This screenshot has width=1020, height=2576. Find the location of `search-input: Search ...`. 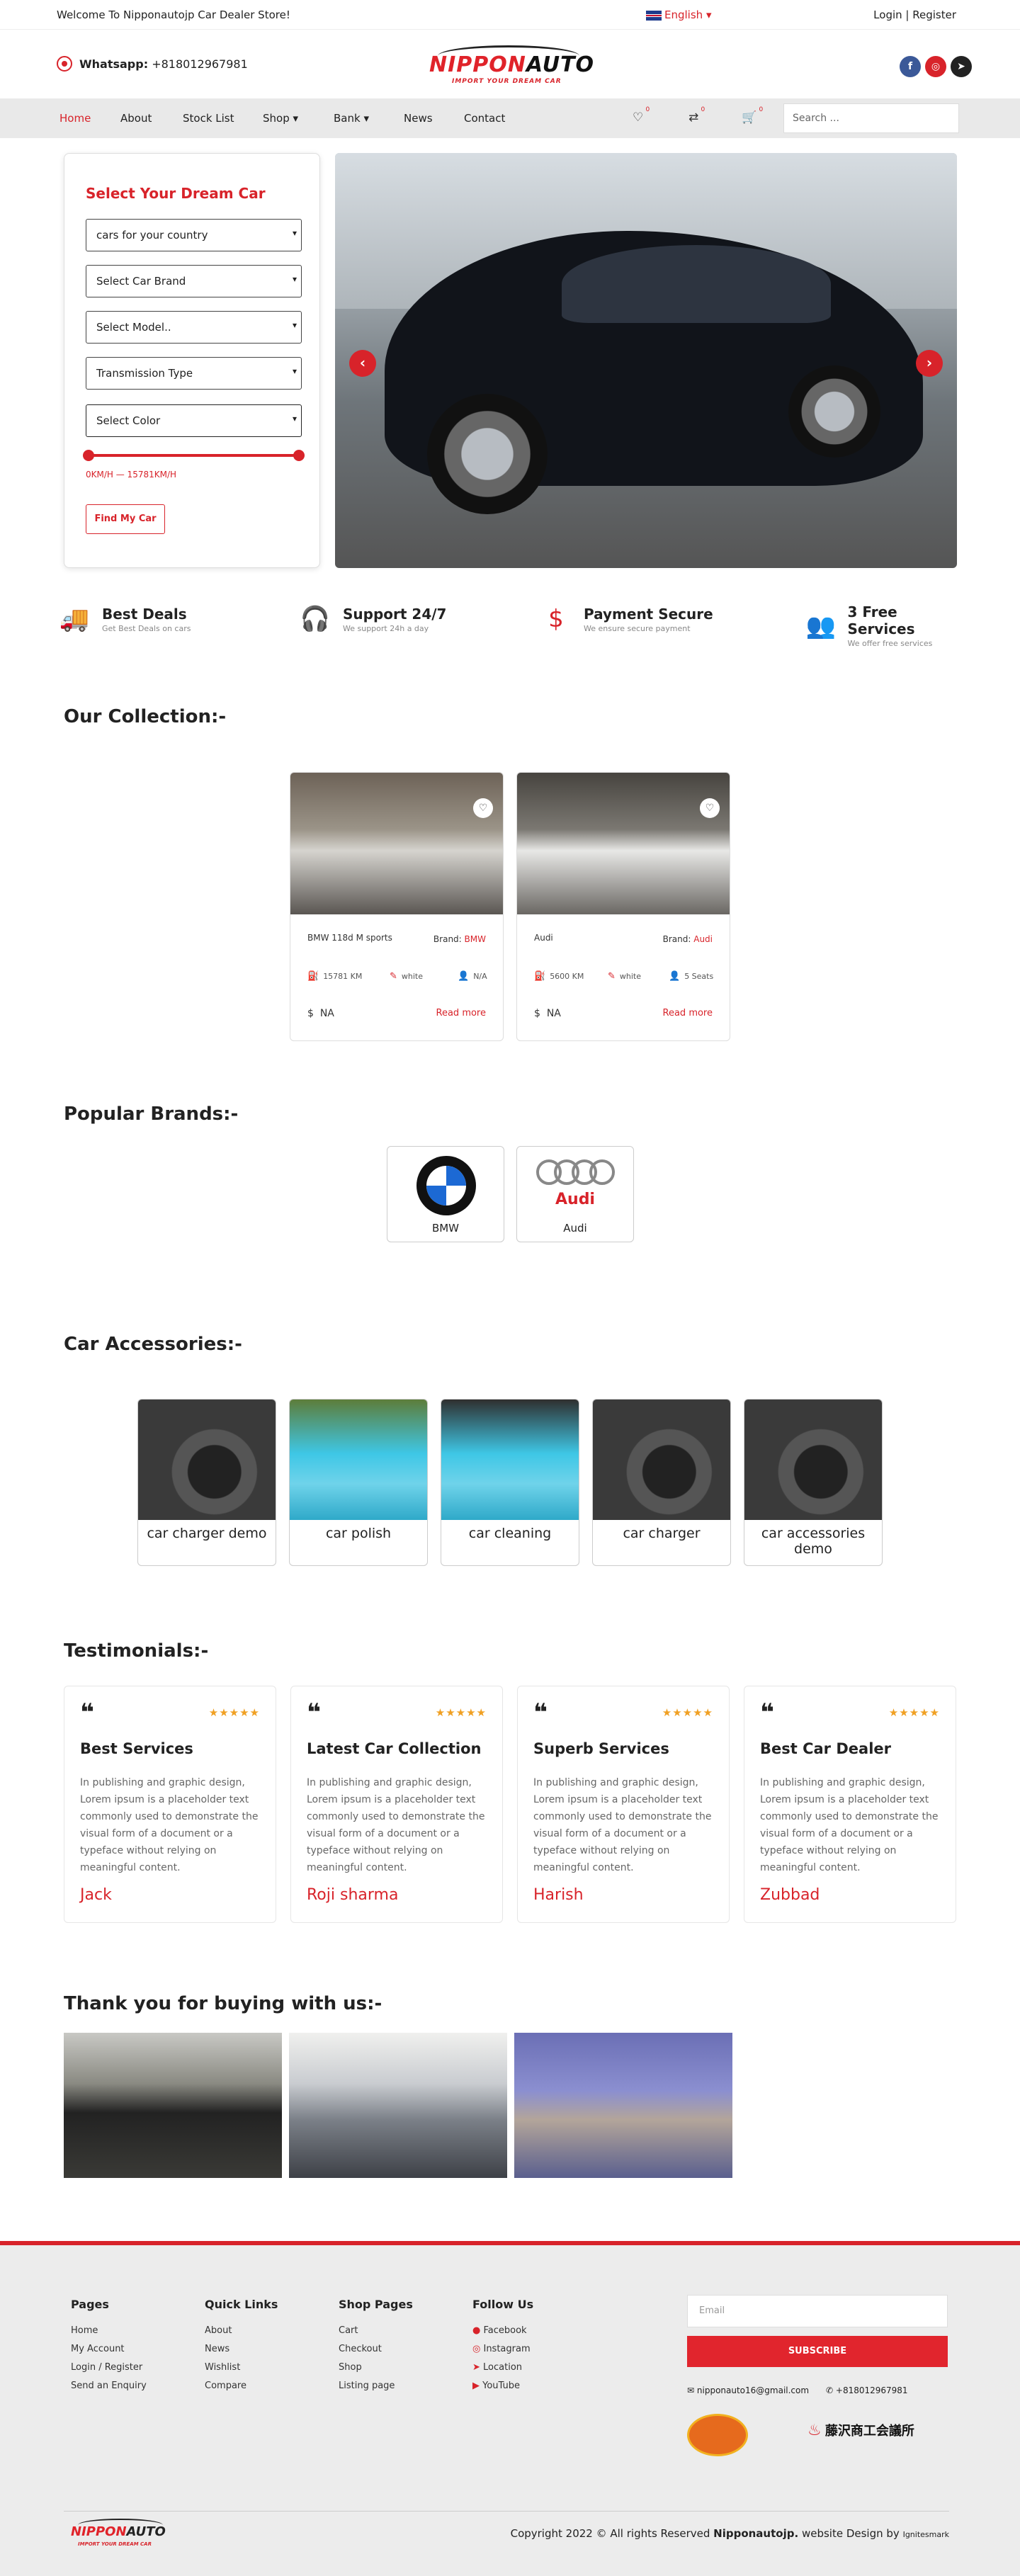

search-input: Search ... is located at coordinates (871, 118).